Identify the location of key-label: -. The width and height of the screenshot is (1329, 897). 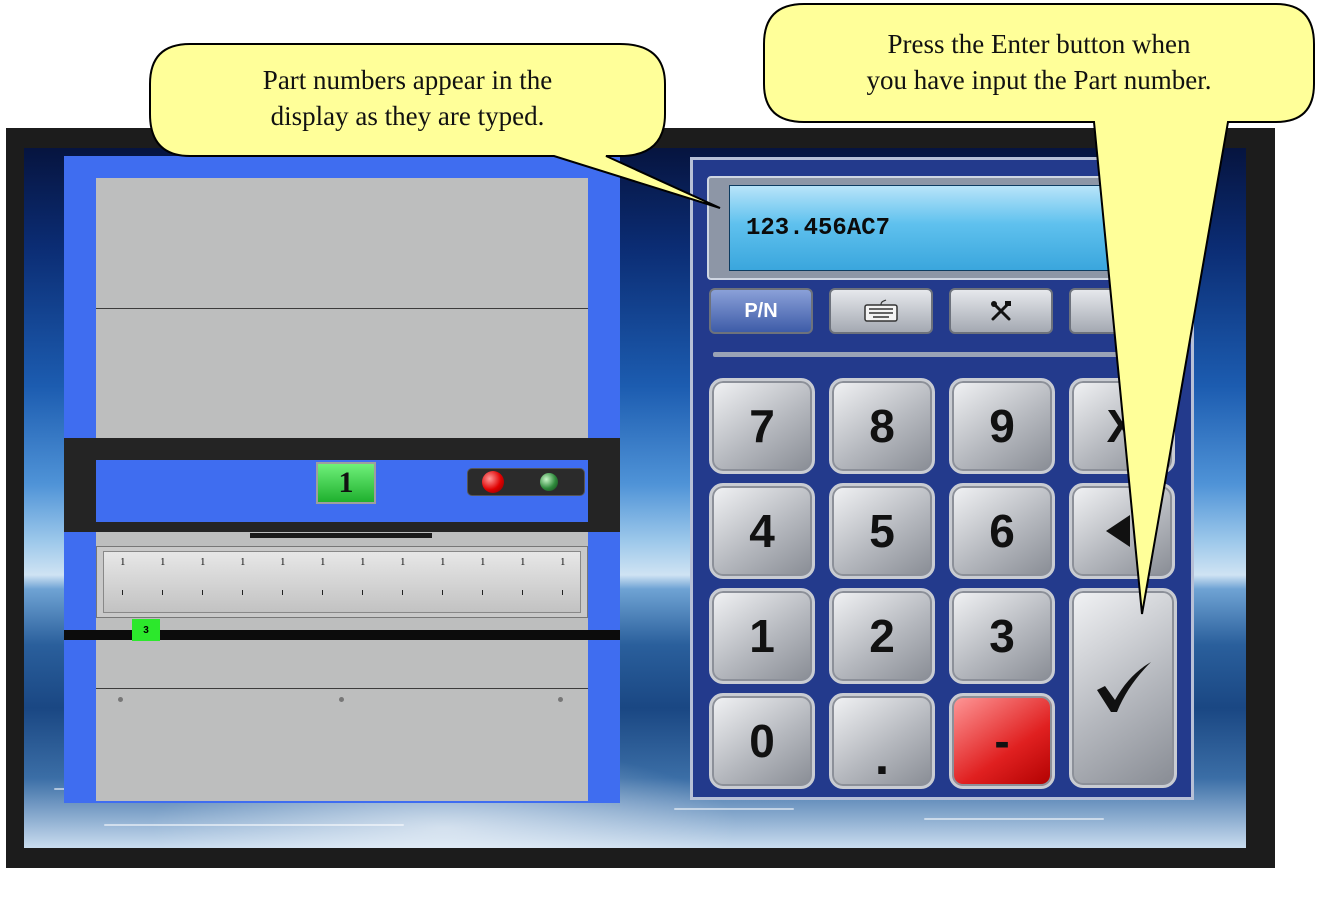
(1002, 741).